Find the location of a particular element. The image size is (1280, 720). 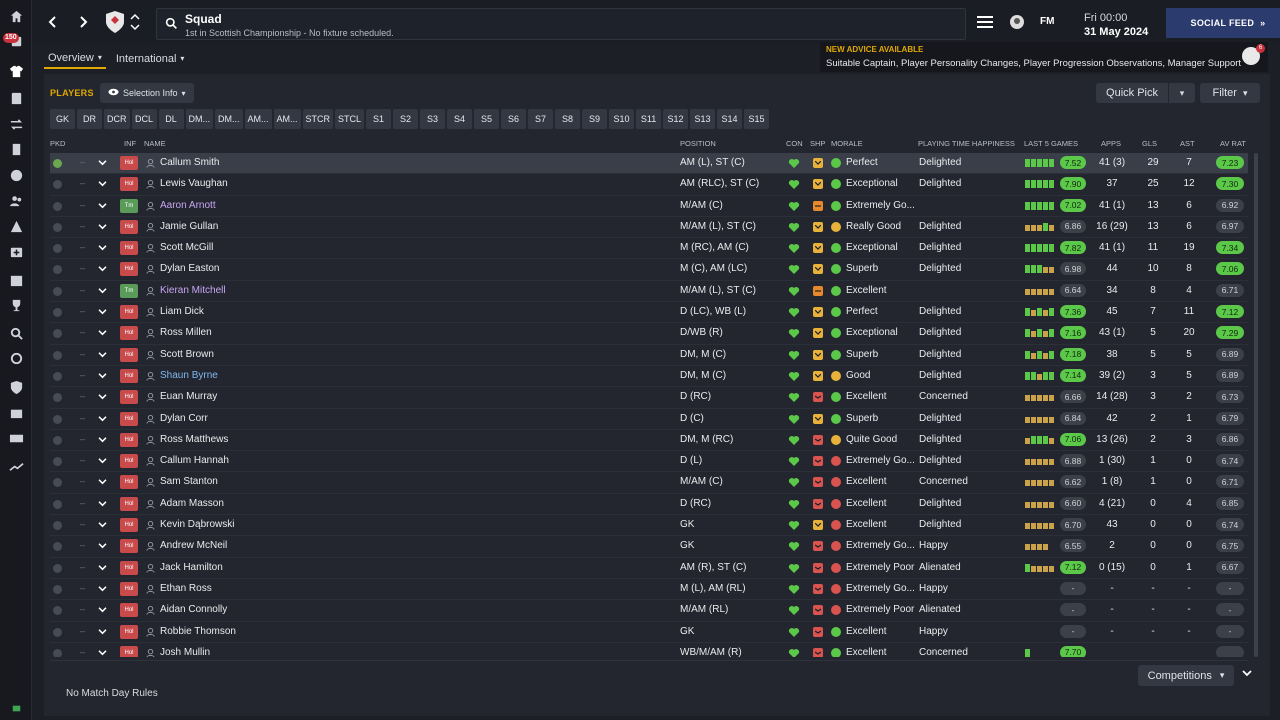

position-chip: S4 is located at coordinates (460, 119).